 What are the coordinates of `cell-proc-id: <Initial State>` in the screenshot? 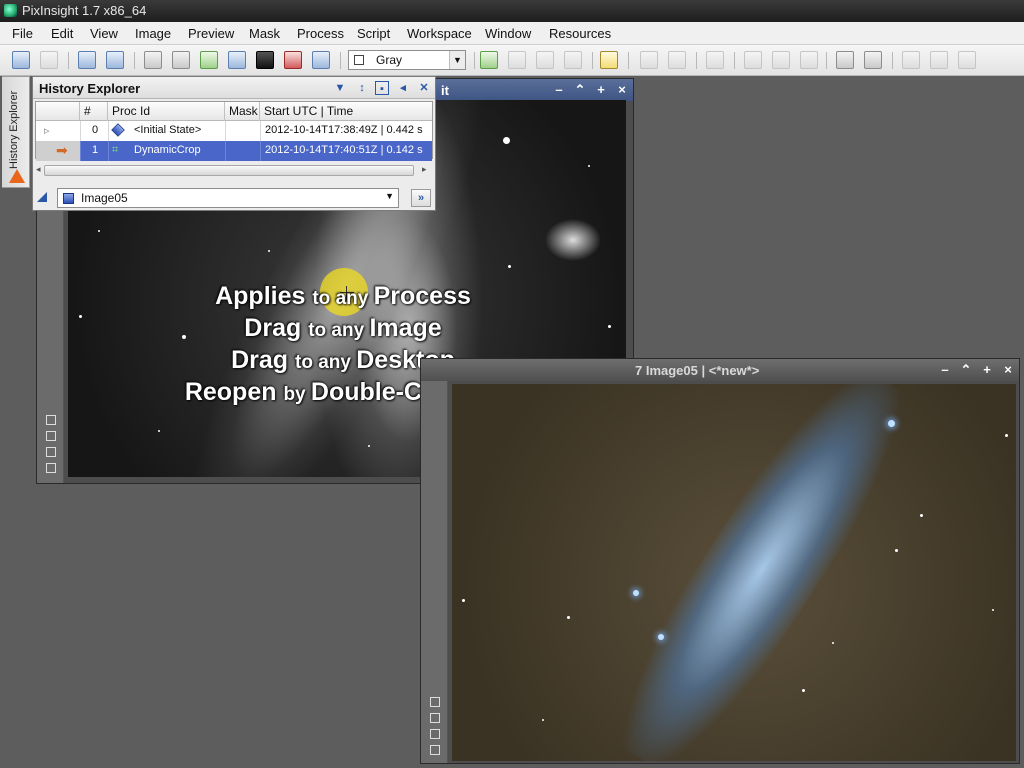 It's located at (168, 130).